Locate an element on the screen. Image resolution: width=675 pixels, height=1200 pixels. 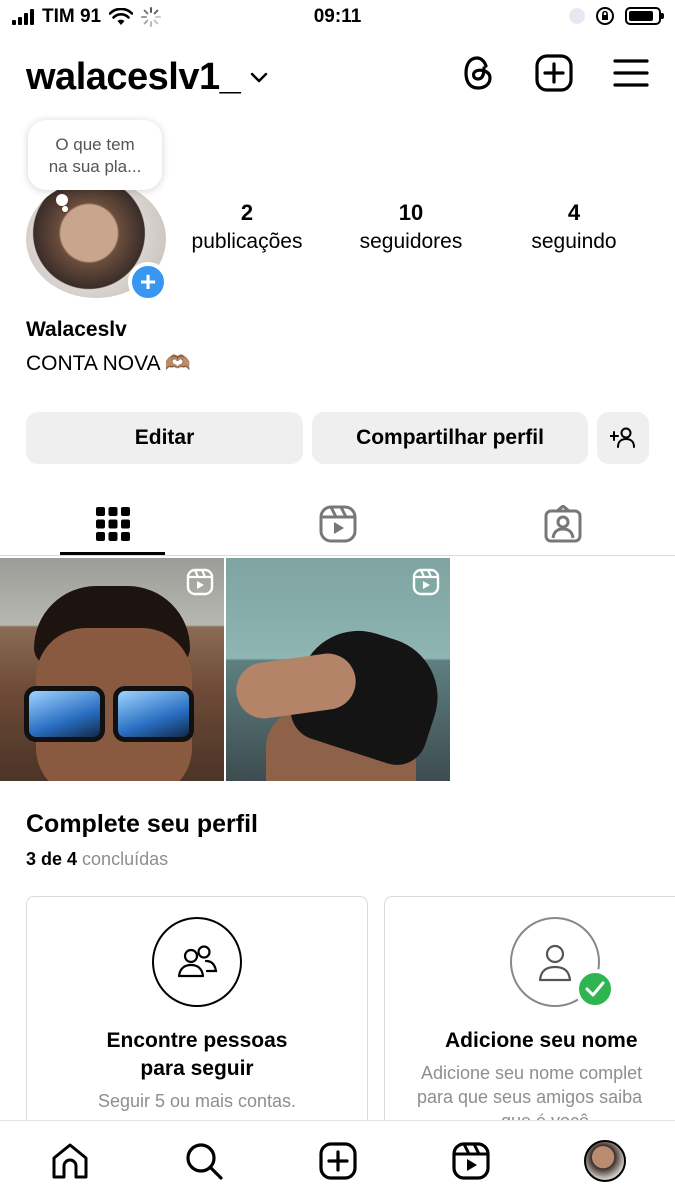
person-icon is located at coordinates (555, 963).